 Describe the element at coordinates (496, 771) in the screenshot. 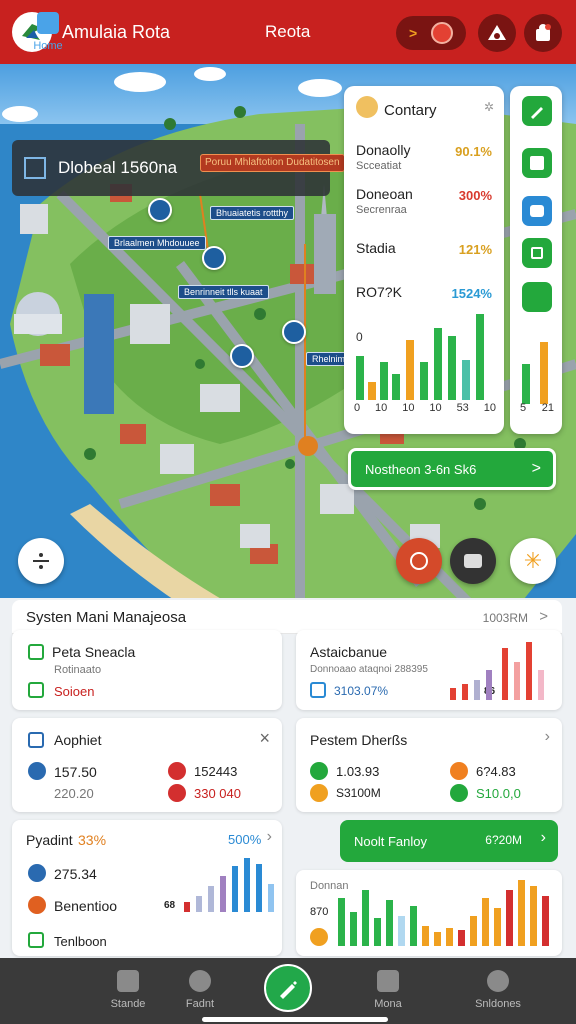

I see `stat-value: 6?4.83` at that location.